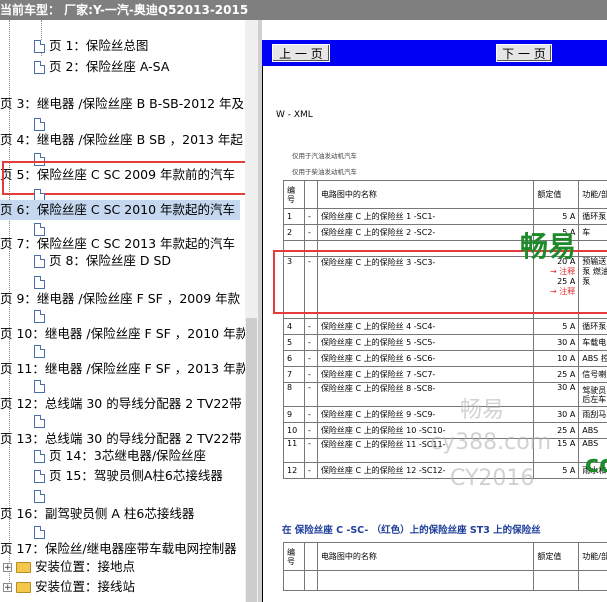 The height and width of the screenshot is (602, 607). I want to click on tree-item-page-1: 页 1：保险丝总图, so click(91, 46).